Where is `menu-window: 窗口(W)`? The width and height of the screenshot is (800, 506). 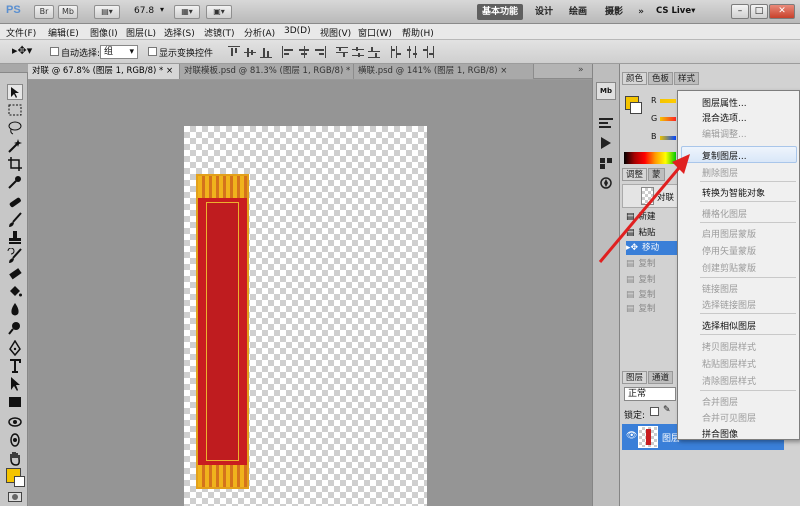 menu-window: 窗口(W) is located at coordinates (375, 32).